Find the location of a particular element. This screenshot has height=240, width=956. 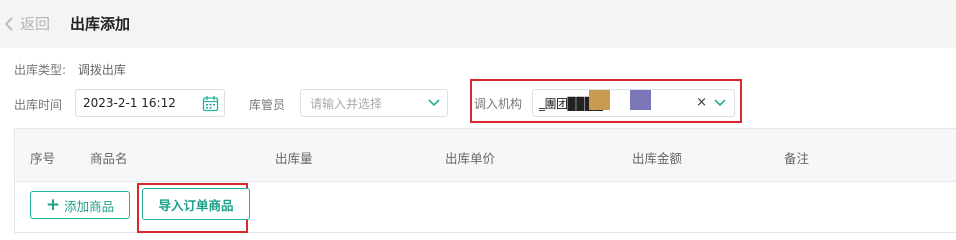

column-header: 备注 is located at coordinates (797, 158).